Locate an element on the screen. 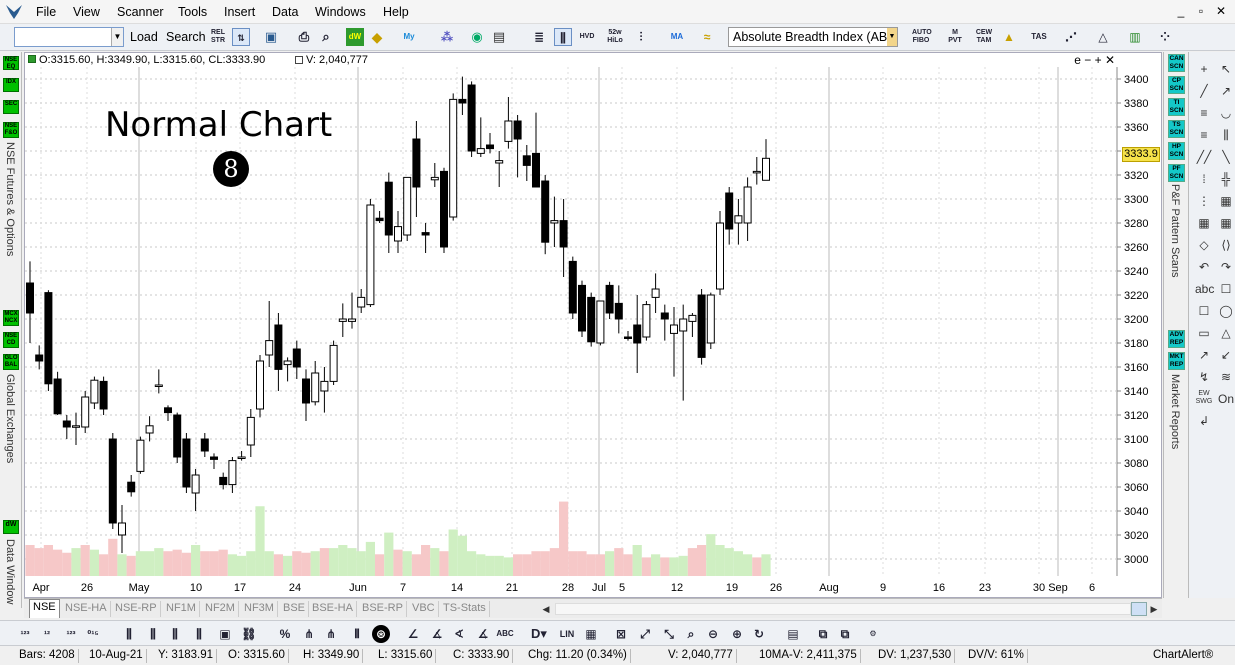  zoom-in-icon: ⊕ is located at coordinates (737, 634).